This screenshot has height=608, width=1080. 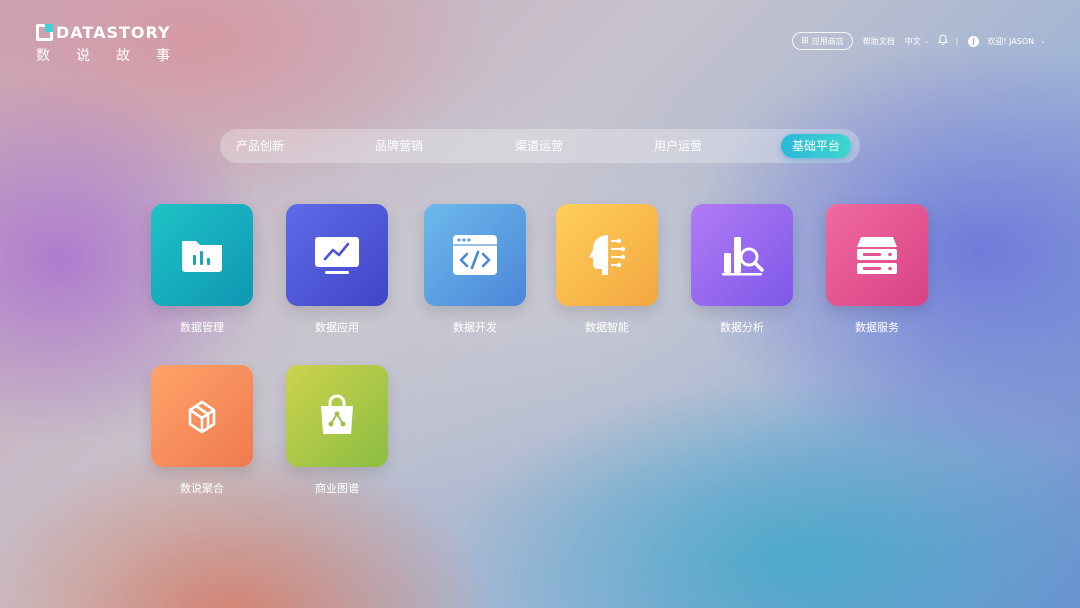 What do you see at coordinates (337, 327) in the screenshot?
I see `app-label: 数据应用` at bounding box center [337, 327].